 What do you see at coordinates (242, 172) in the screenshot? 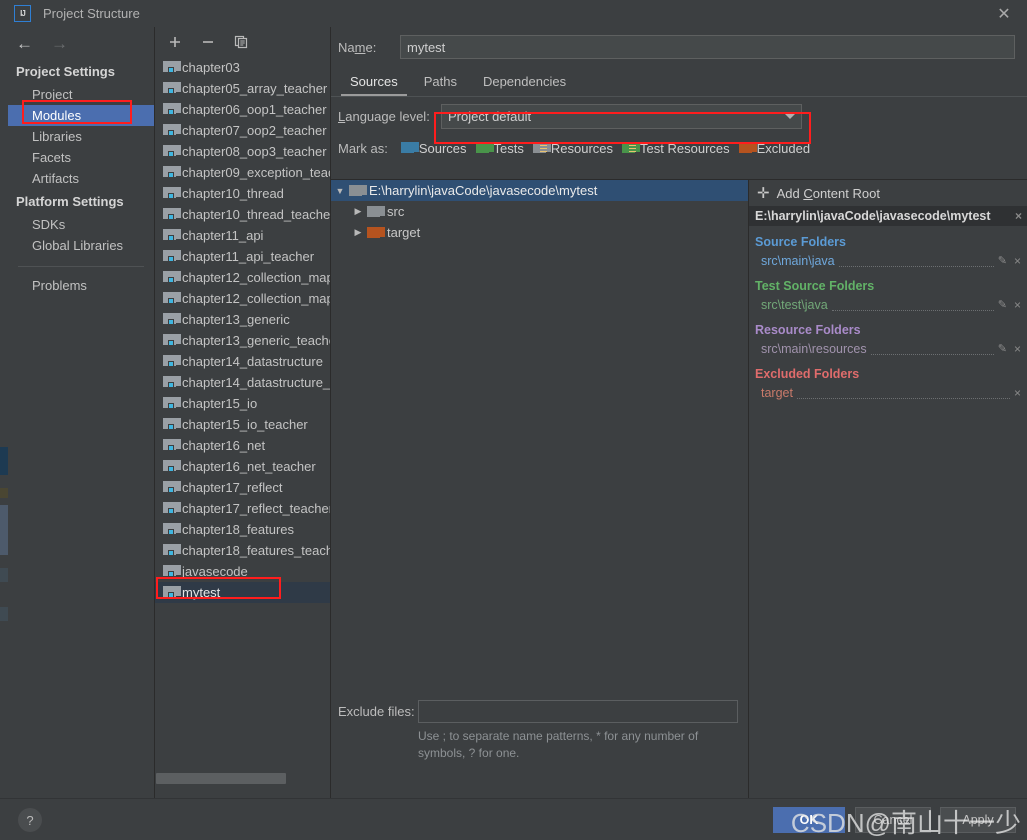
I see `module-list-item: chapter09_exception_teacher` at bounding box center [242, 172].